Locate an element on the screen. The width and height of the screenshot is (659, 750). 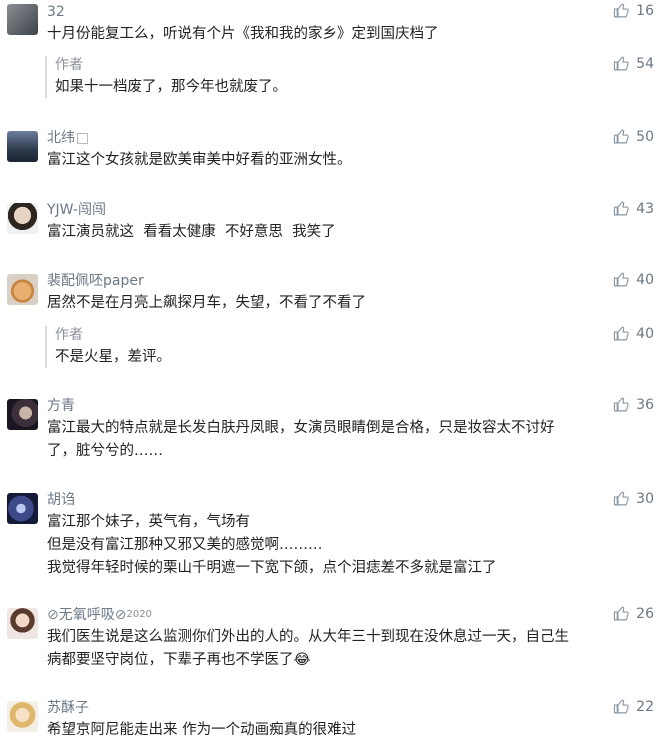
name-badge: 2020 is located at coordinates (139, 614).